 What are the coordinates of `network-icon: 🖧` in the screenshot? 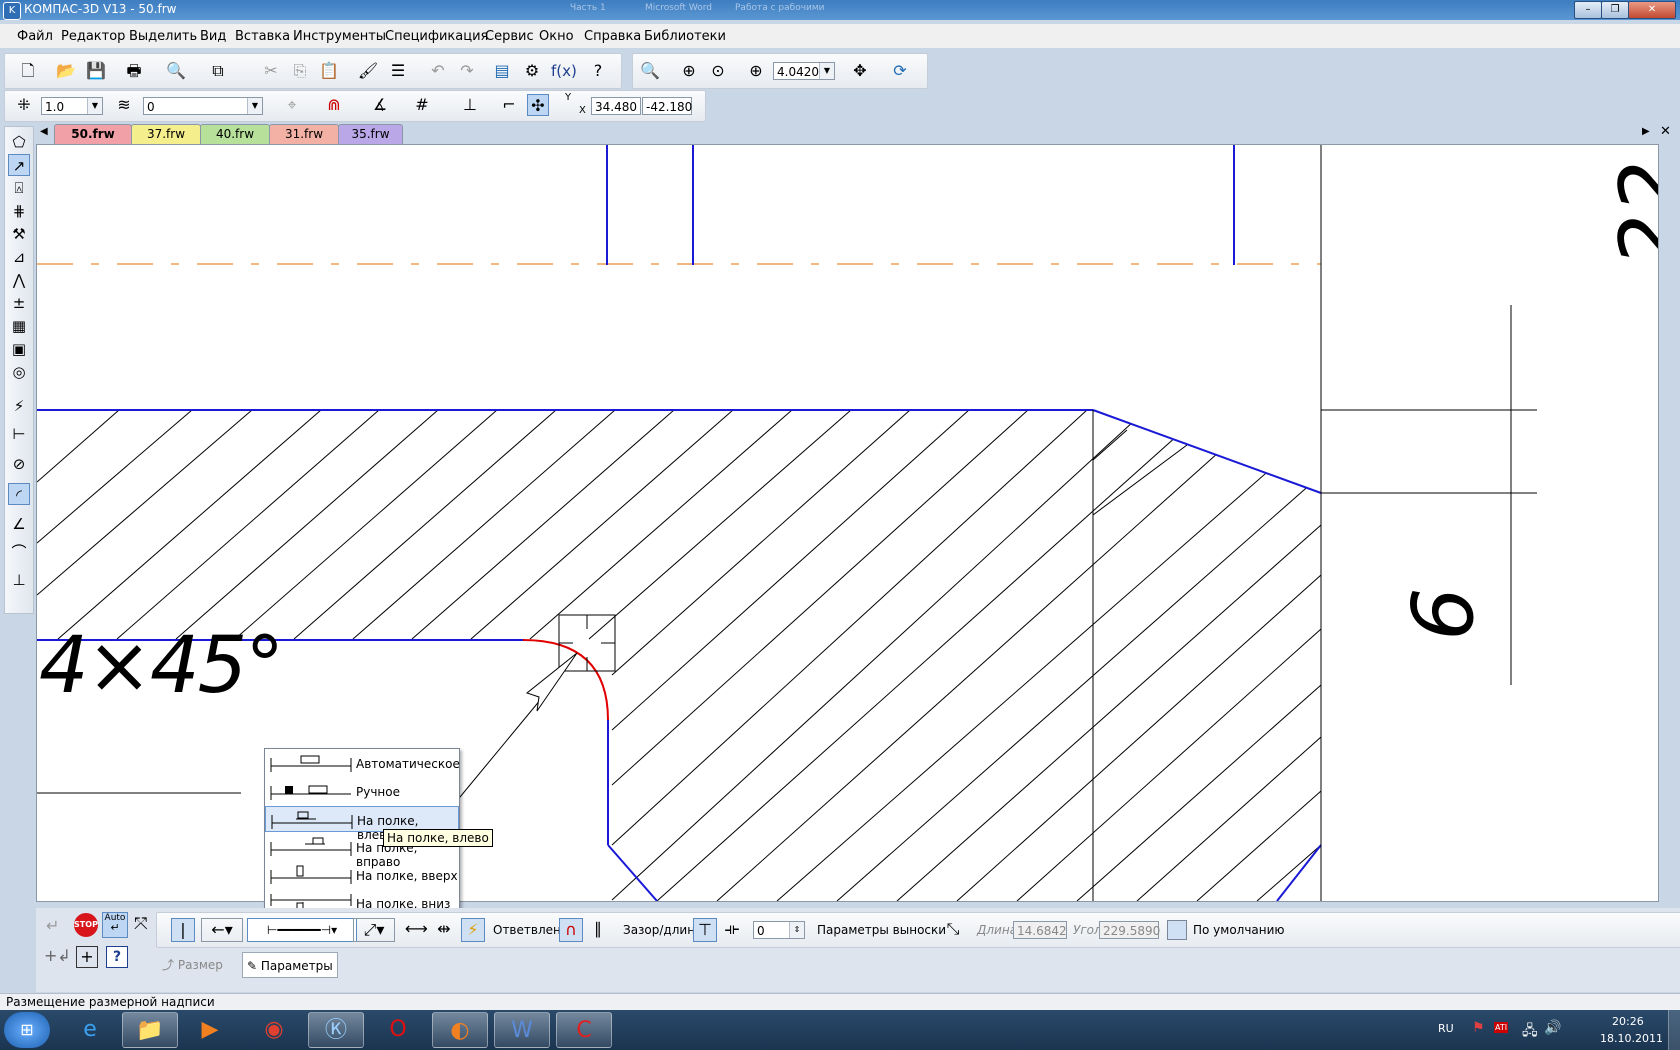 It's located at (1530, 1032).